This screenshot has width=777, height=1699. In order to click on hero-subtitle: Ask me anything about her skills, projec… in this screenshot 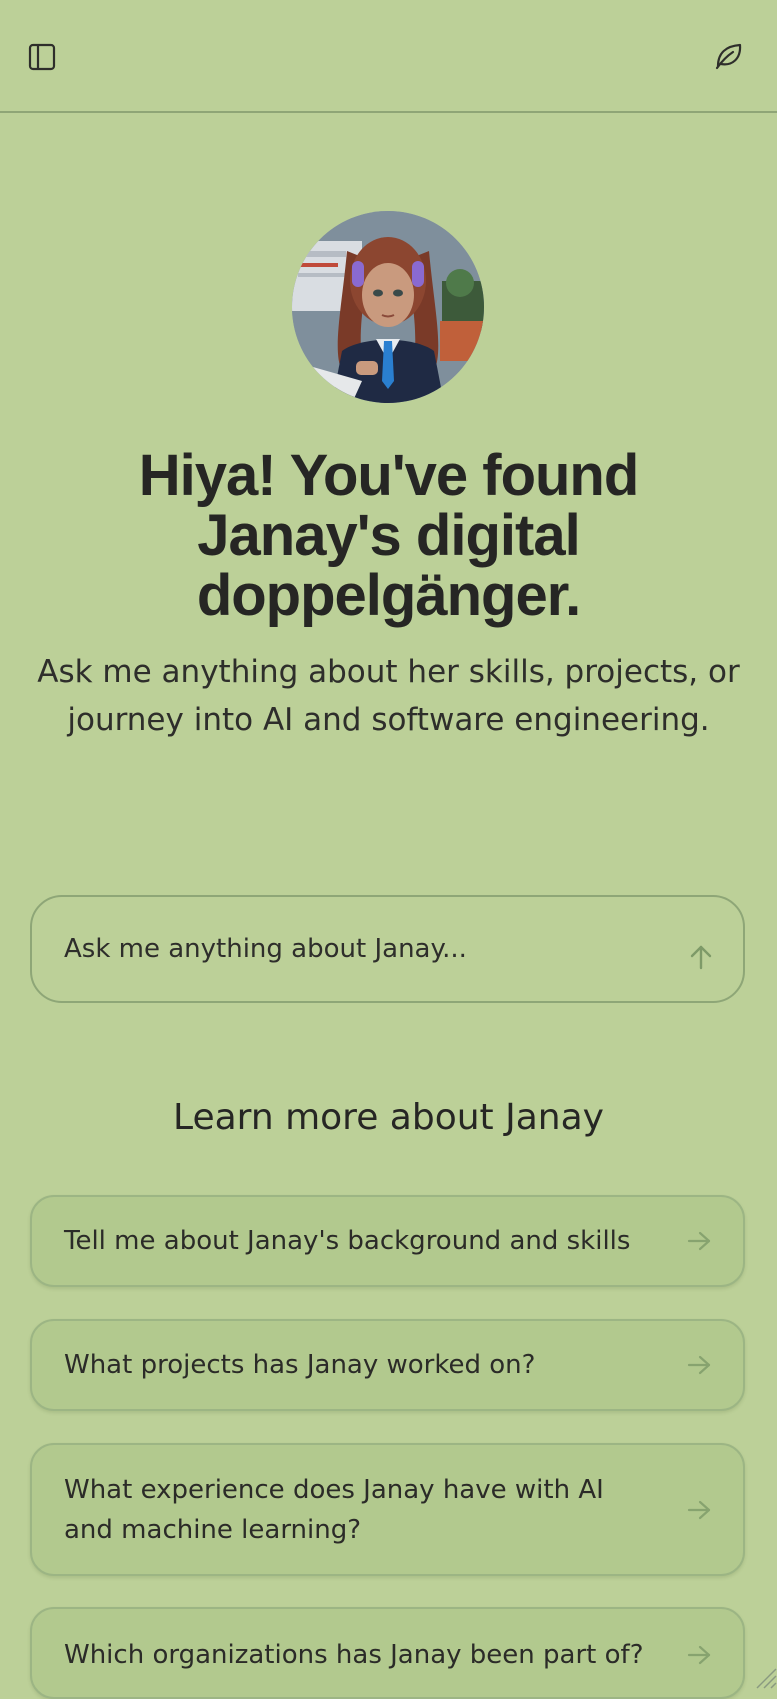, I will do `click(388, 696)`.